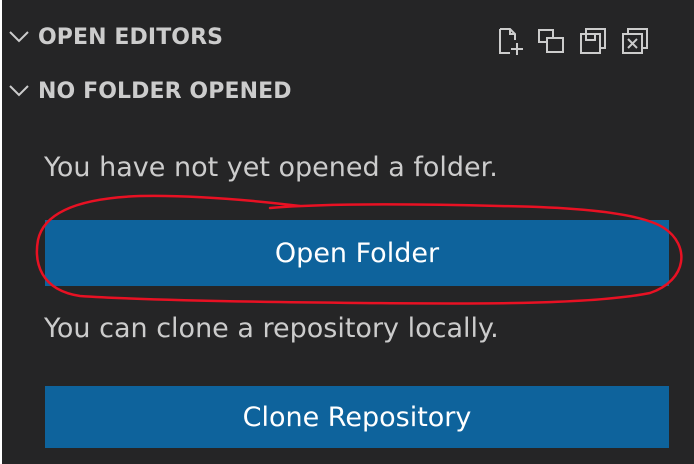 The width and height of the screenshot is (694, 464). What do you see at coordinates (572, 41) in the screenshot?
I see `open-editors-actions` at bounding box center [572, 41].